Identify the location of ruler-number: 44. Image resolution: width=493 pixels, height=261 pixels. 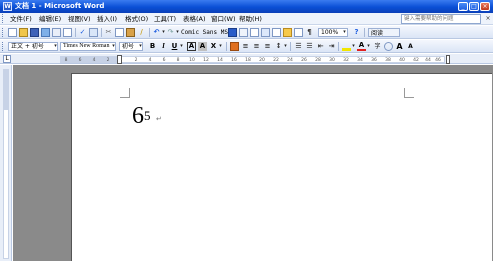
(428, 60).